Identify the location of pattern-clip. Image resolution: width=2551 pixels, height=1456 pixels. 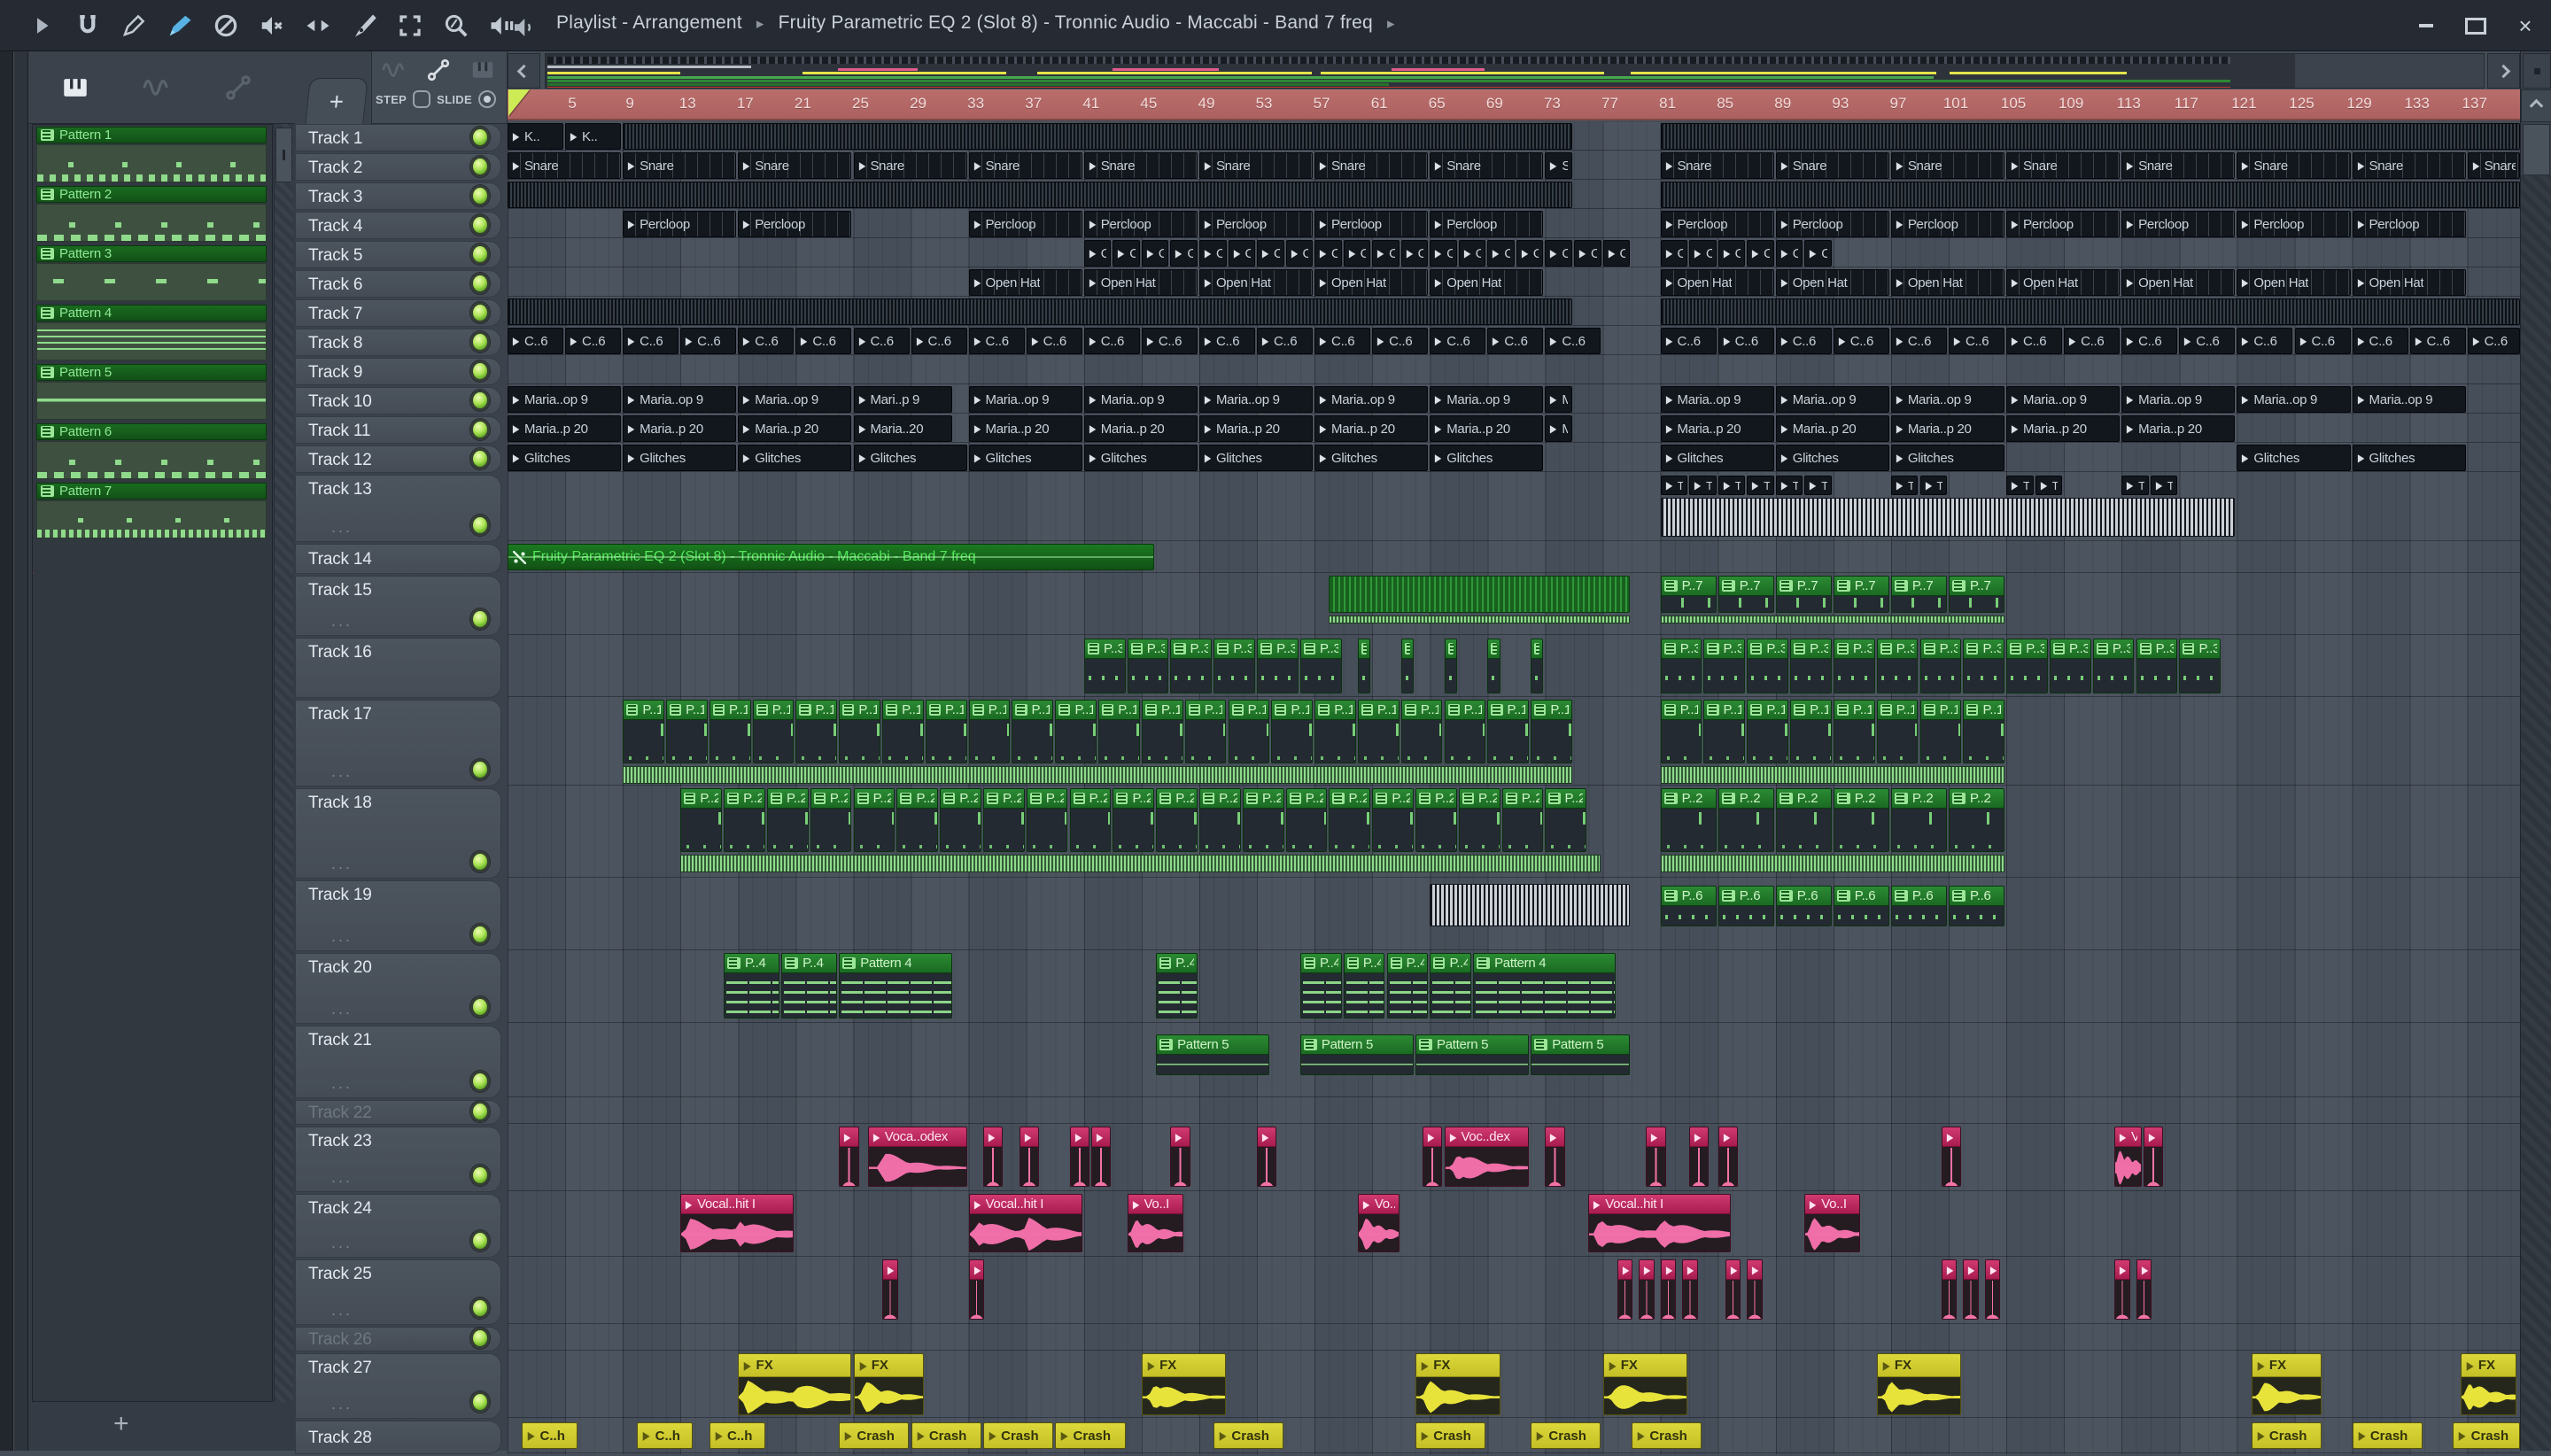
(1364, 666).